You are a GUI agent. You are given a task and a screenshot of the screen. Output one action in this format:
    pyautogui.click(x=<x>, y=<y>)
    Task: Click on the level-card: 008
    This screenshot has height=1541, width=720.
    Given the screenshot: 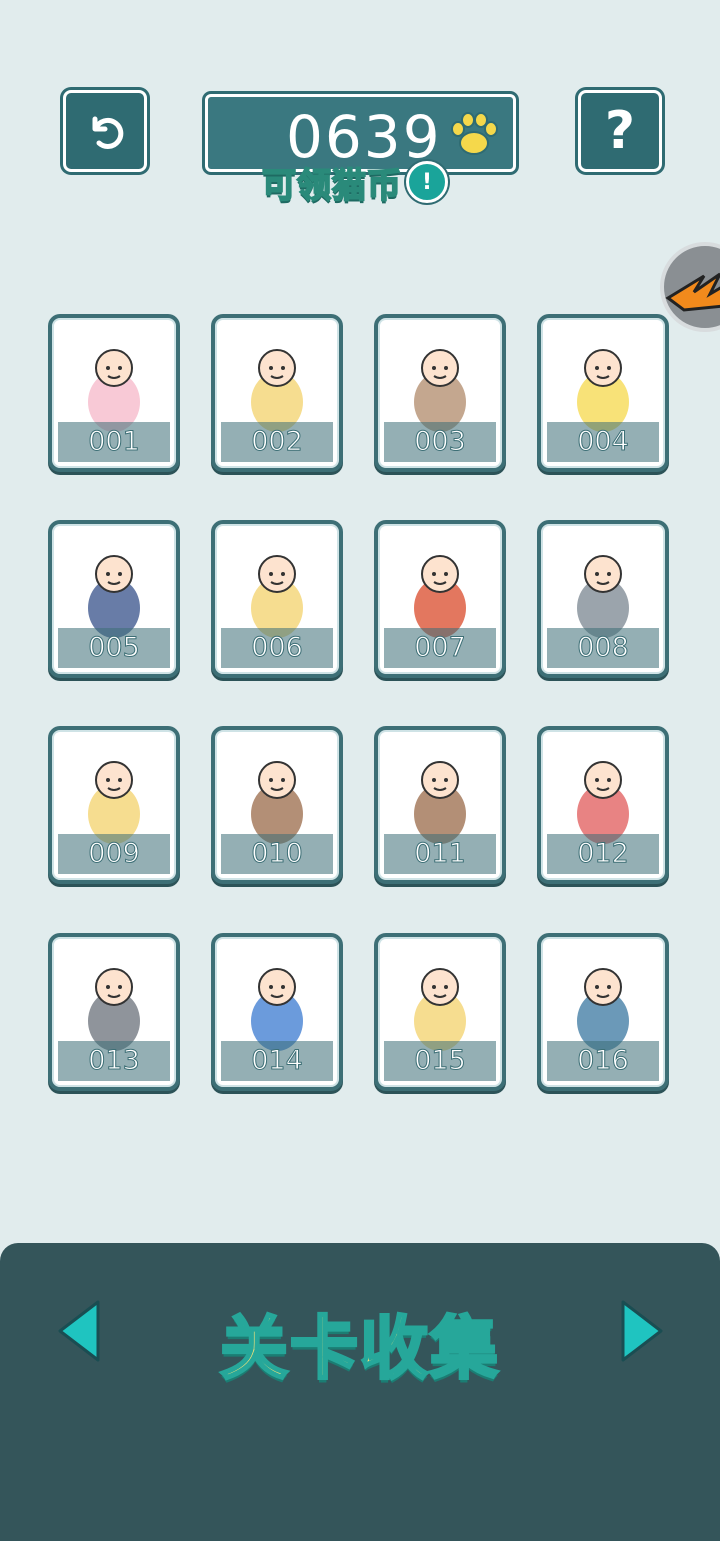 What is the action you would take?
    pyautogui.click(x=603, y=599)
    